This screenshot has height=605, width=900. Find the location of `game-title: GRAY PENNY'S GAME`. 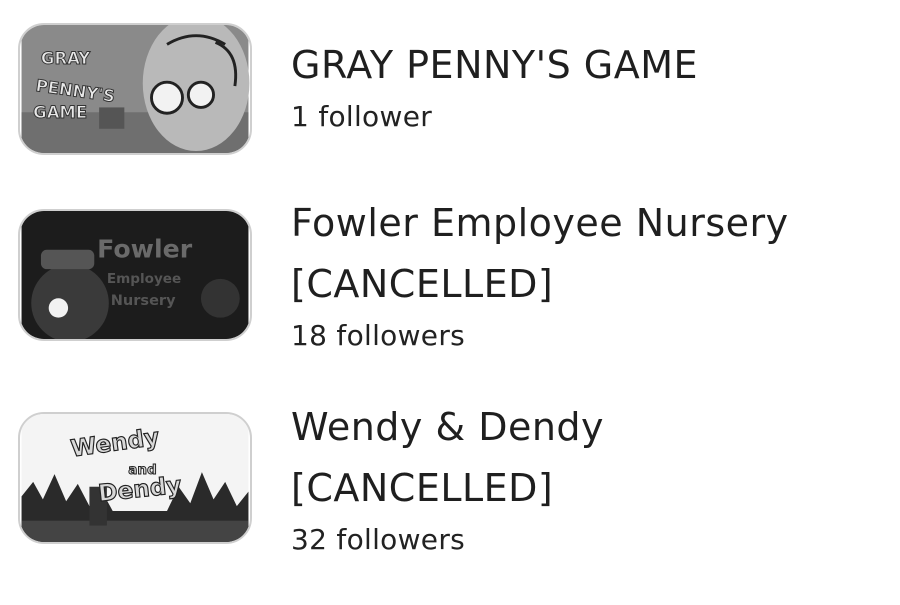

game-title: GRAY PENNY'S GAME is located at coordinates (581, 65).